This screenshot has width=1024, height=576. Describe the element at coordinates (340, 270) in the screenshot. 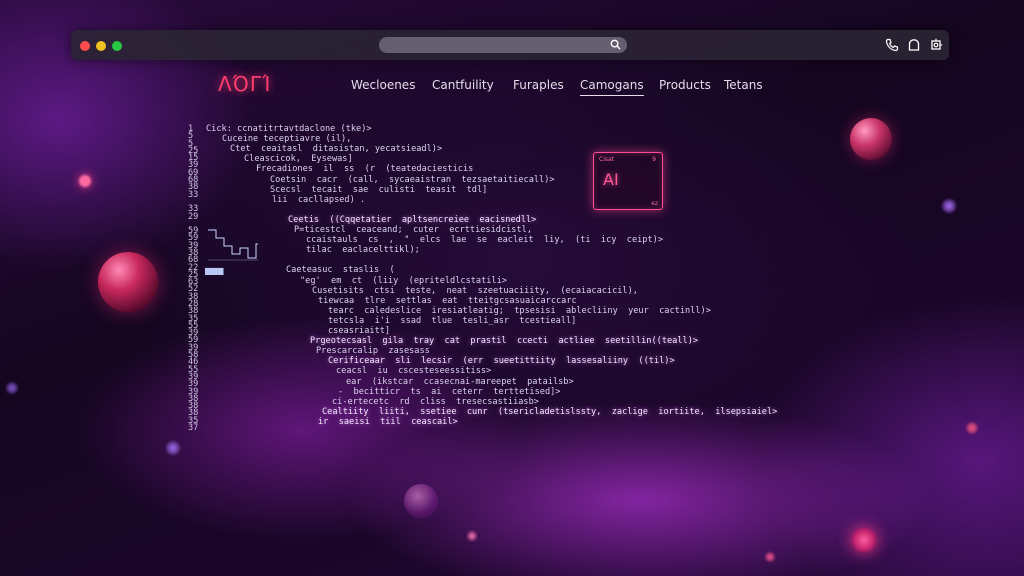

I see `code-line: Caeteasuc staslis (` at that location.